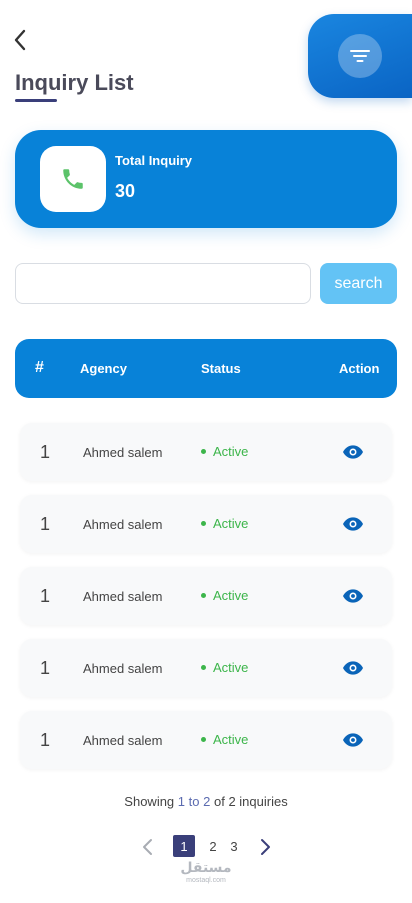 This screenshot has height=903, width=412. Describe the element at coordinates (194, 801) in the screenshot. I see `summary-to-word: to` at that location.